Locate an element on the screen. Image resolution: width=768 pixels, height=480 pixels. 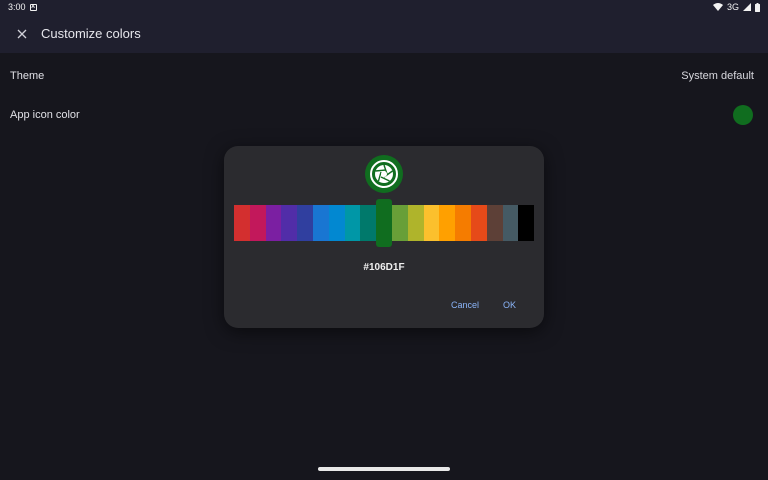
network-type: 3G is located at coordinates (732, 7).